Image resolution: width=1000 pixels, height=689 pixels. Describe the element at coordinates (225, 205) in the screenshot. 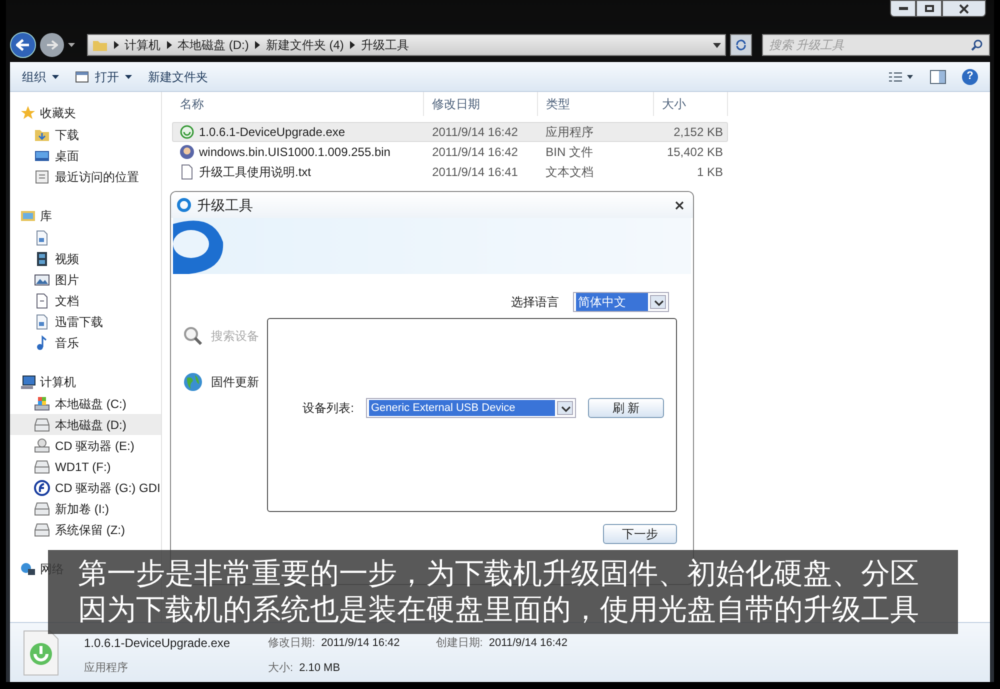

I see `dialog-title: 升级工具` at that location.